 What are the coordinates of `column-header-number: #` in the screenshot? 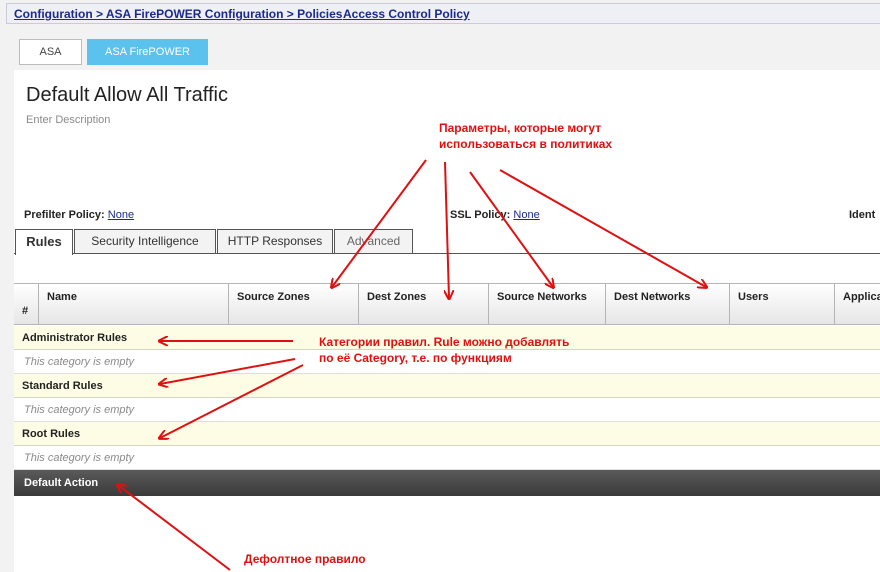 It's located at (26, 304).